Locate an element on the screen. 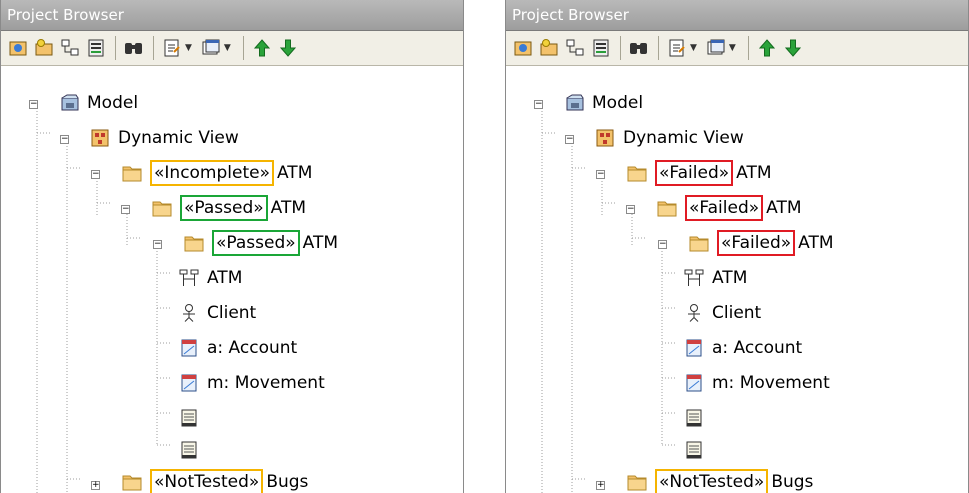 Image resolution: width=969 pixels, height=493 pixels. tree-node-label: Bugs is located at coordinates (287, 482).